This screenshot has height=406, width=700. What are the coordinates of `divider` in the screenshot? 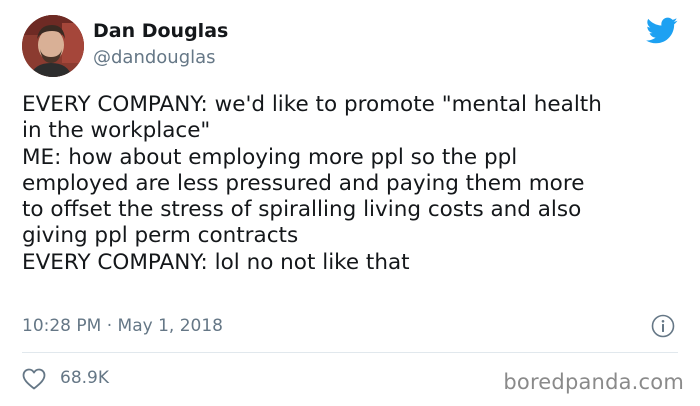 It's located at (350, 352).